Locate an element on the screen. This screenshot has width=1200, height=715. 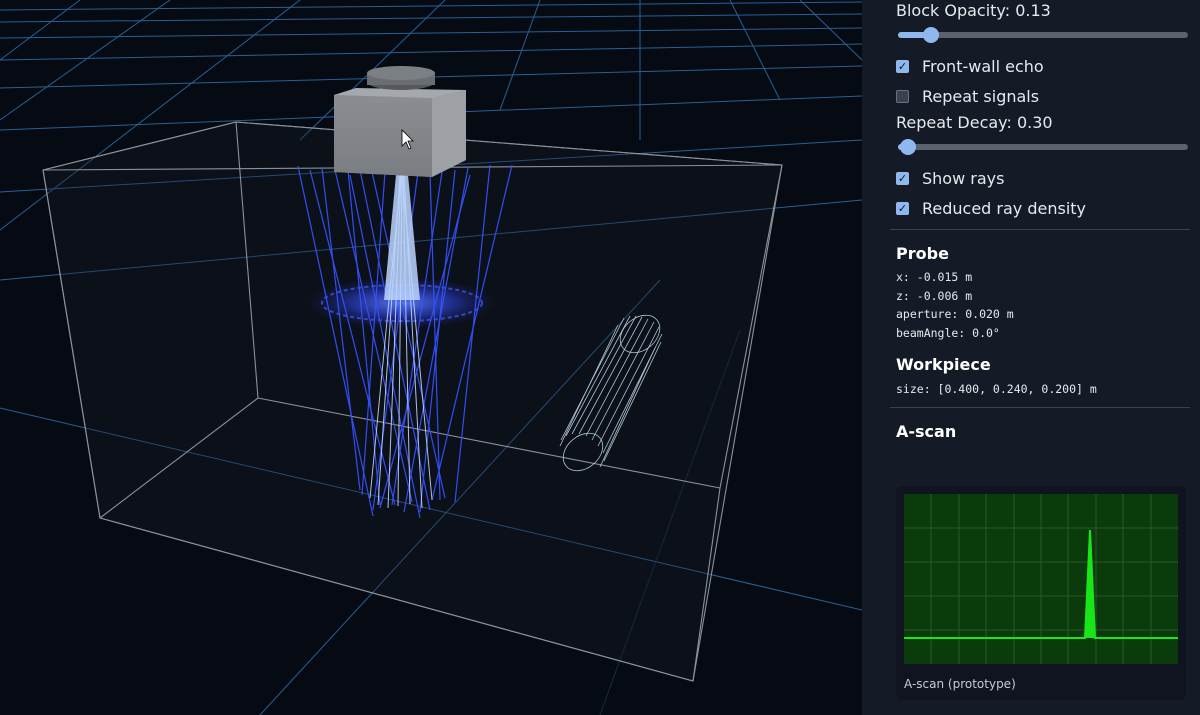
block-opacity-label: Block Opacity: 0.13 is located at coordinates (973, 10).